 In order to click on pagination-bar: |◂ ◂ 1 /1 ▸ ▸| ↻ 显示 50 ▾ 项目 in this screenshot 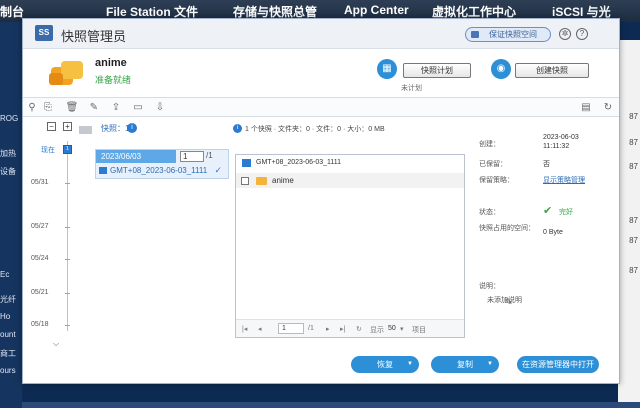, I will do `click(350, 328)`.